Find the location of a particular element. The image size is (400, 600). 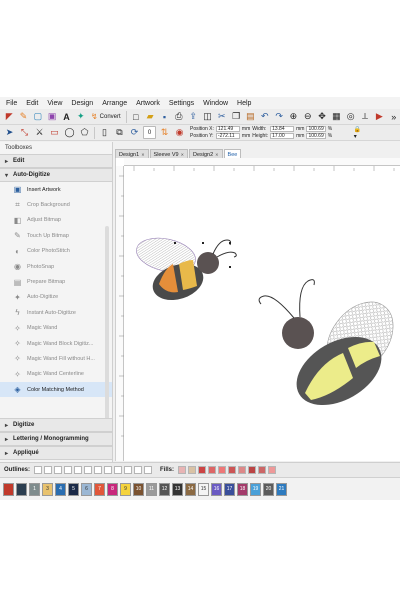

open-folder-icon: ▰ is located at coordinates (150, 116).